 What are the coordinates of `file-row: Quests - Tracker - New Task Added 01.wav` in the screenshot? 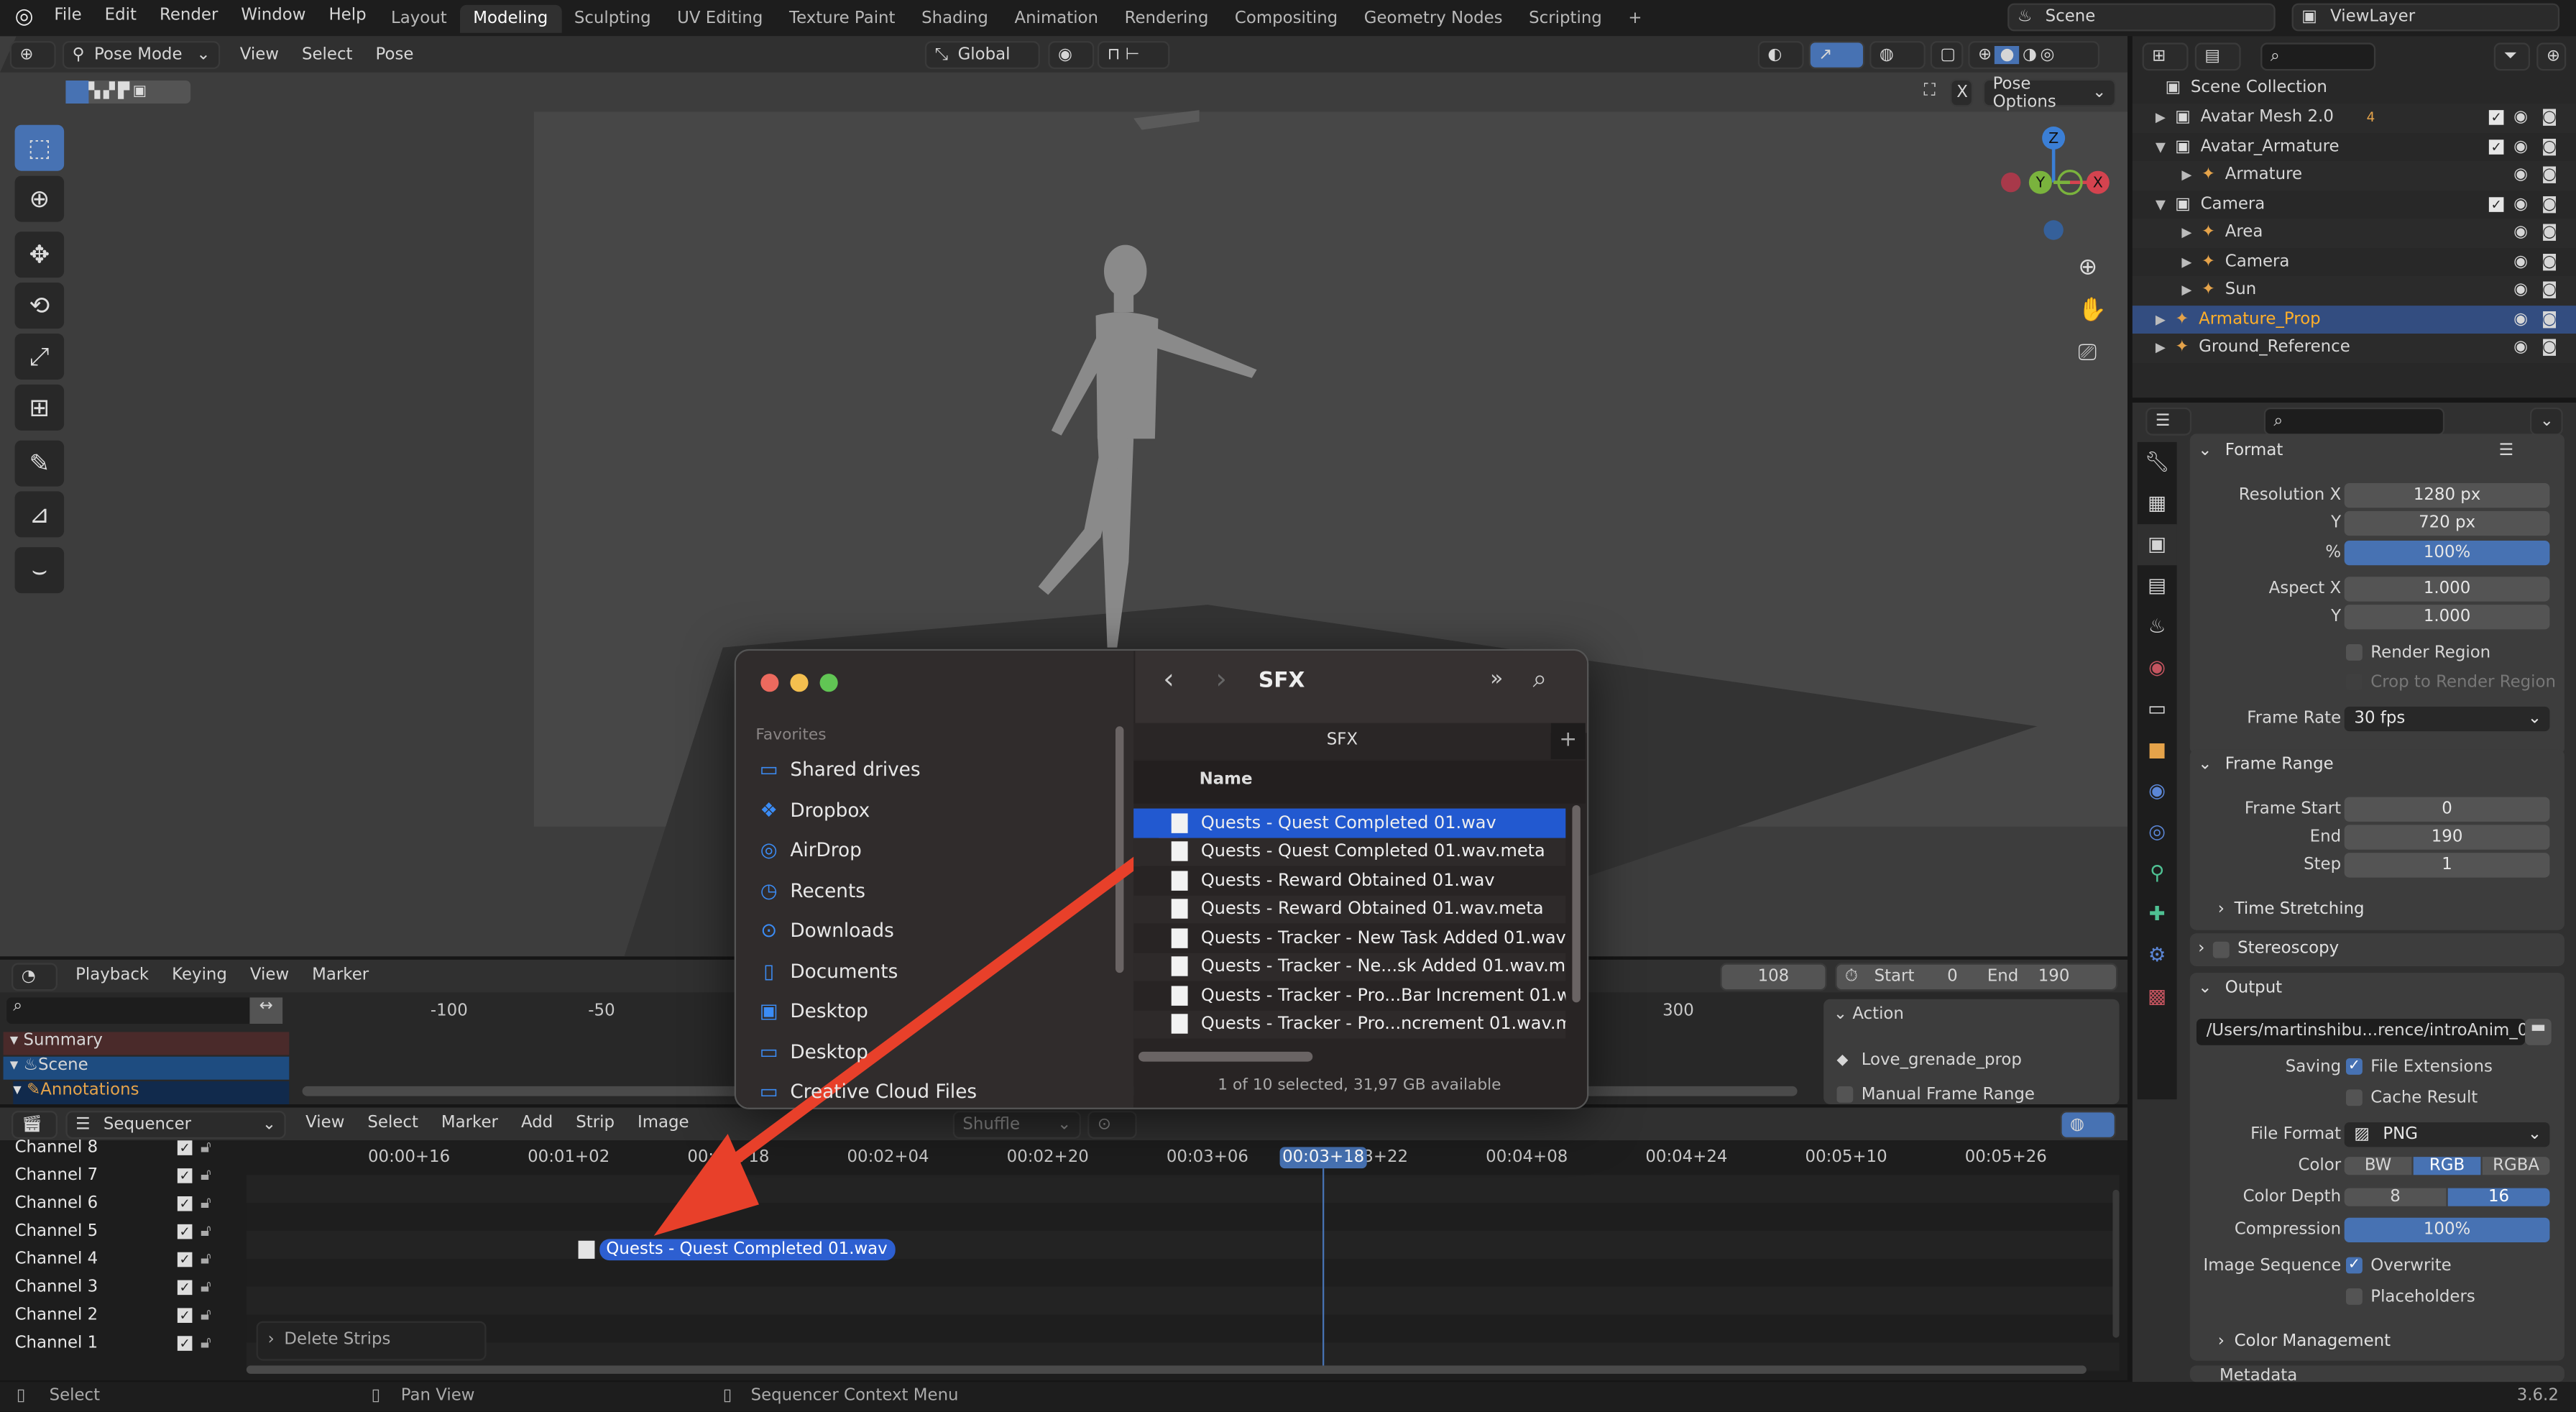 It's located at (1349, 938).